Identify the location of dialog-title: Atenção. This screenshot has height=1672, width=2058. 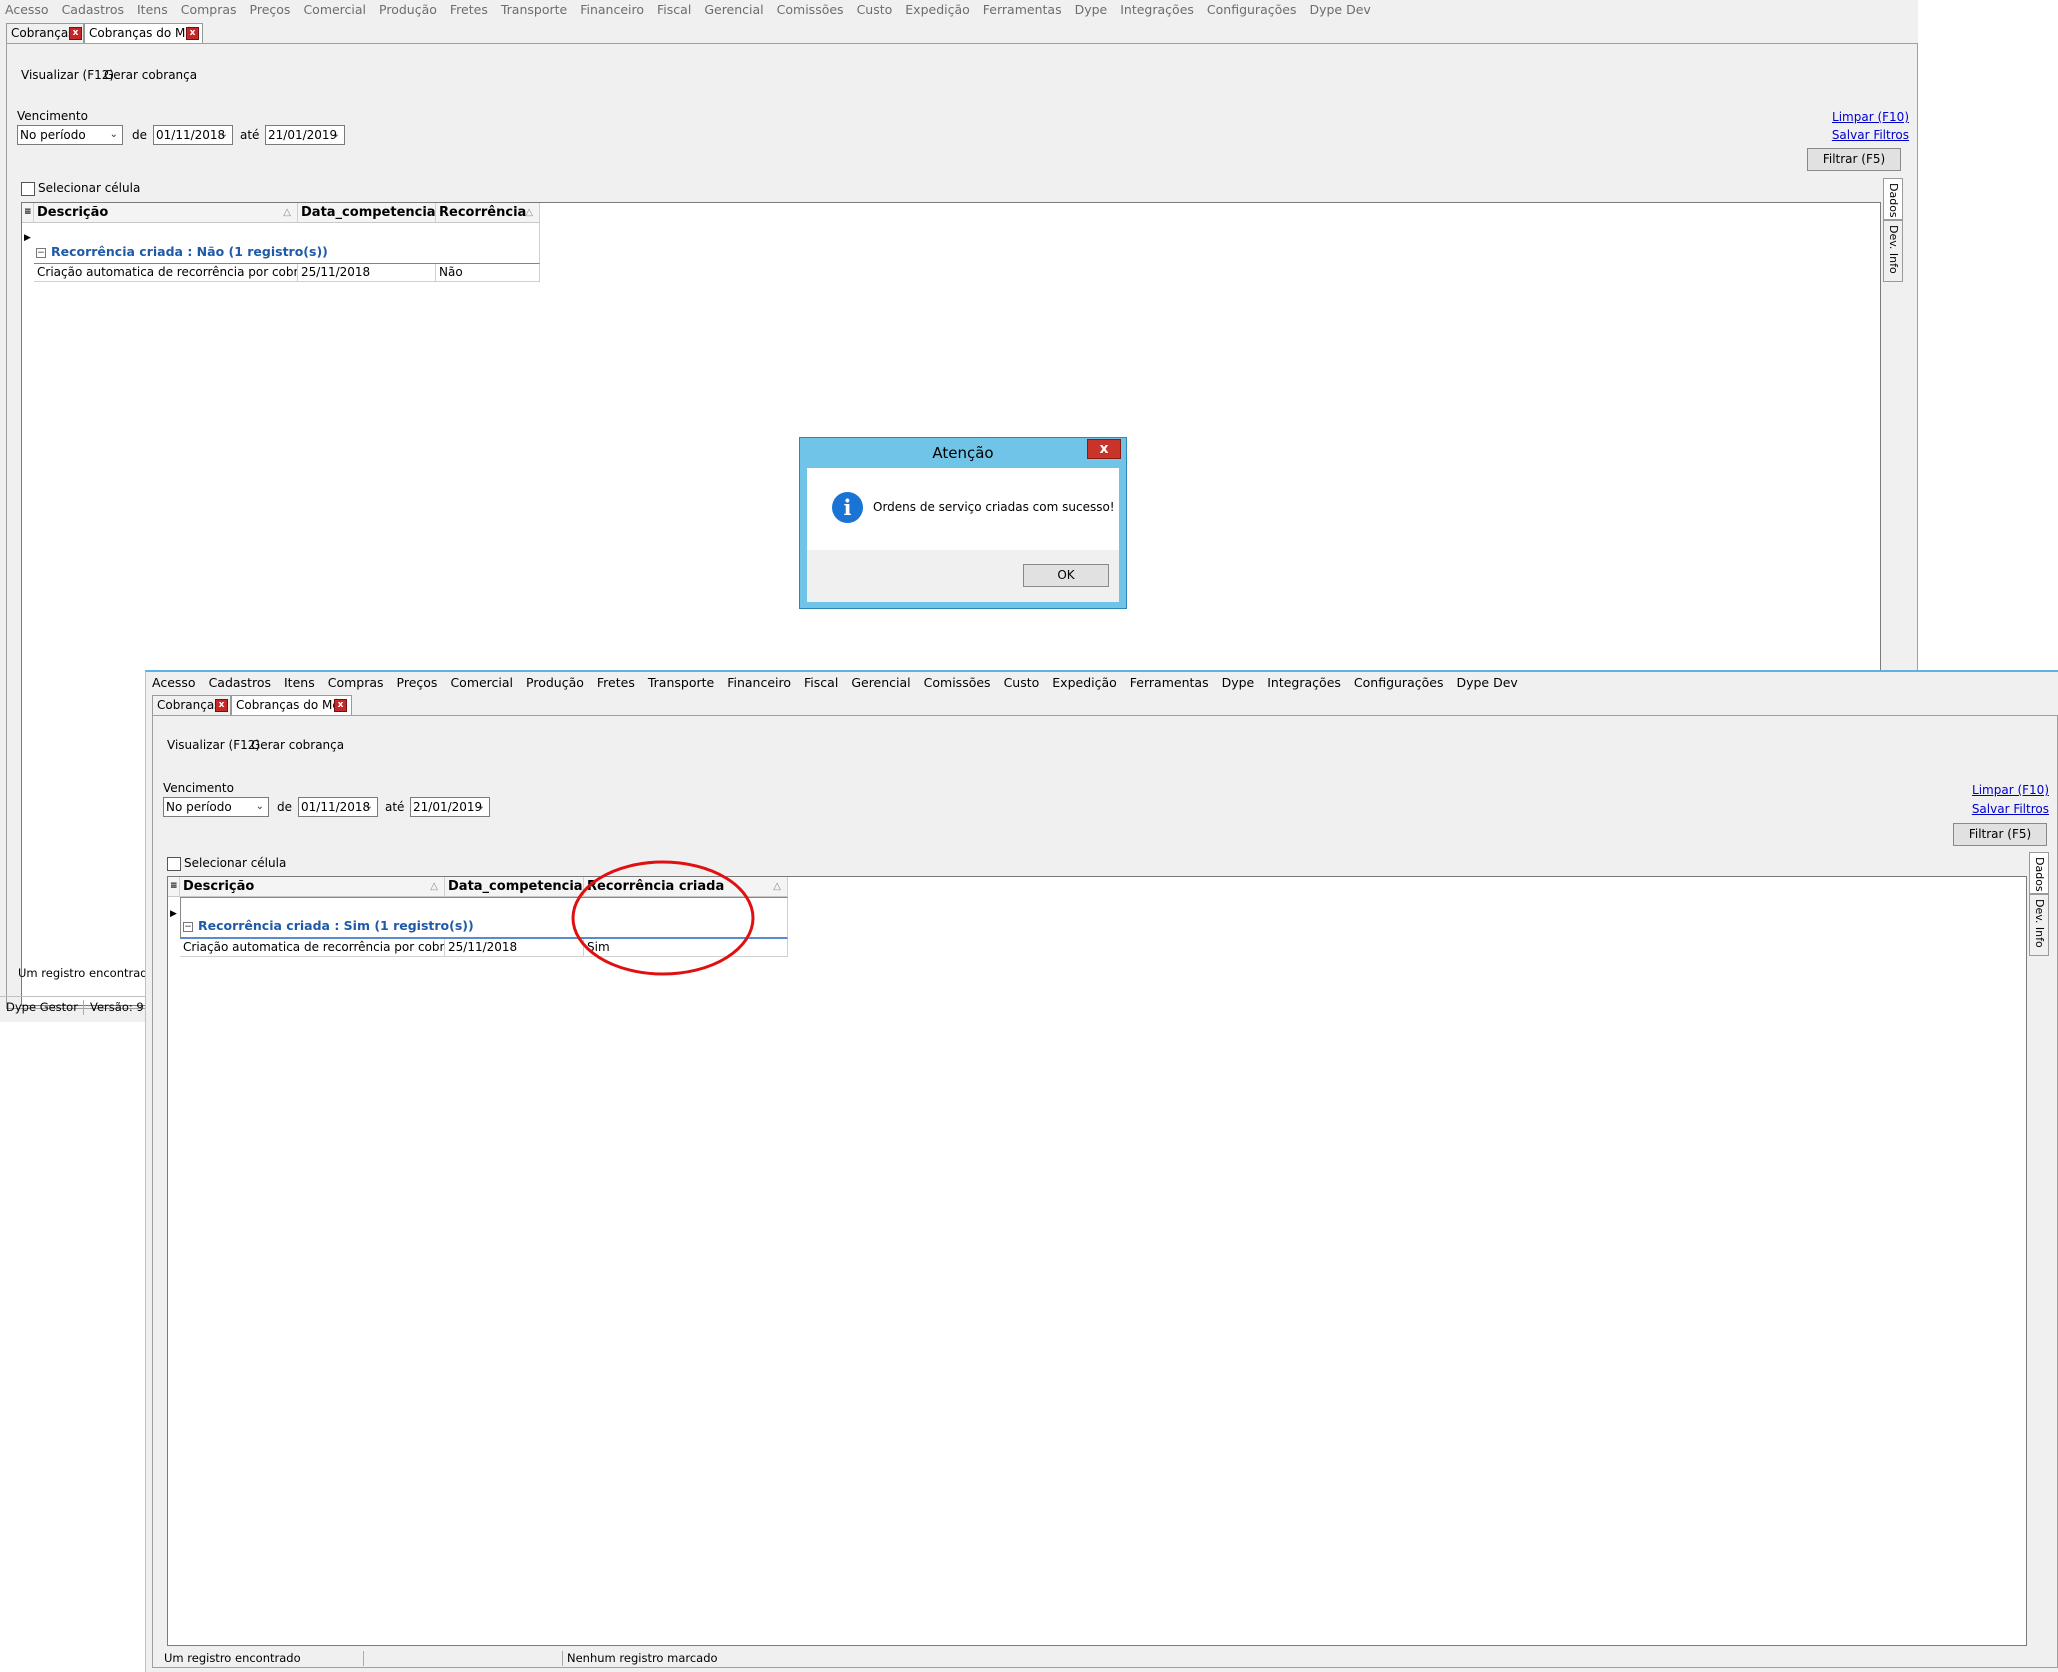
(963, 453).